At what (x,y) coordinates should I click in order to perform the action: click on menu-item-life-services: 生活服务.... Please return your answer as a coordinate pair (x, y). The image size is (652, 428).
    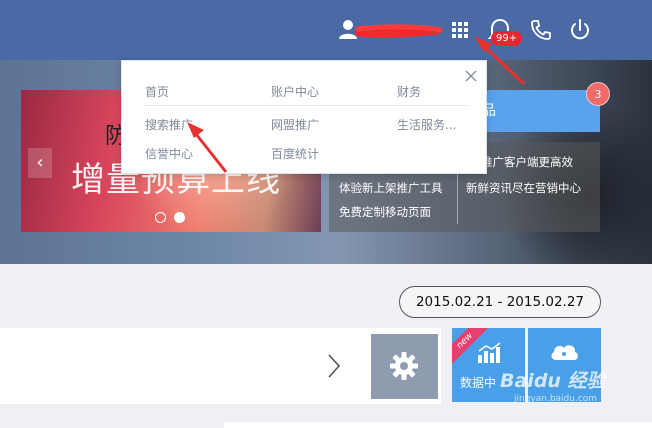
    Looking at the image, I should click on (426, 124).